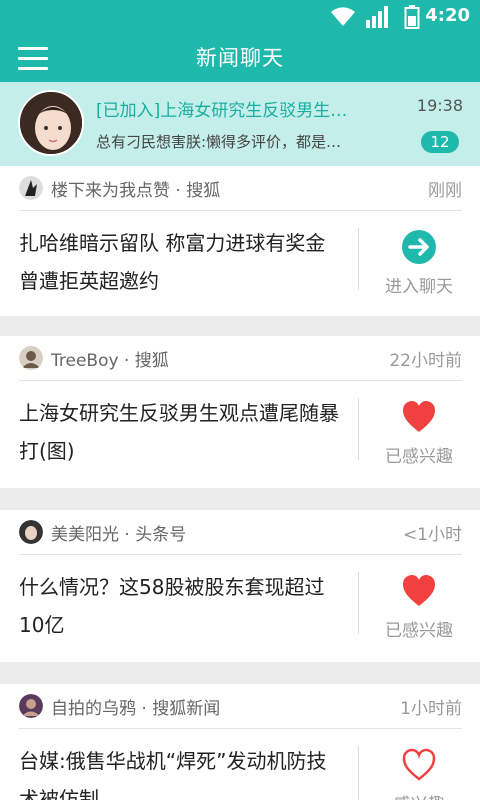 Image resolution: width=480 pixels, height=800 pixels. Describe the element at coordinates (182, 262) in the screenshot. I see `news-headline: 扎哈维暗示留队 称富力进球有奖金曾遭拒英超邀约` at that location.